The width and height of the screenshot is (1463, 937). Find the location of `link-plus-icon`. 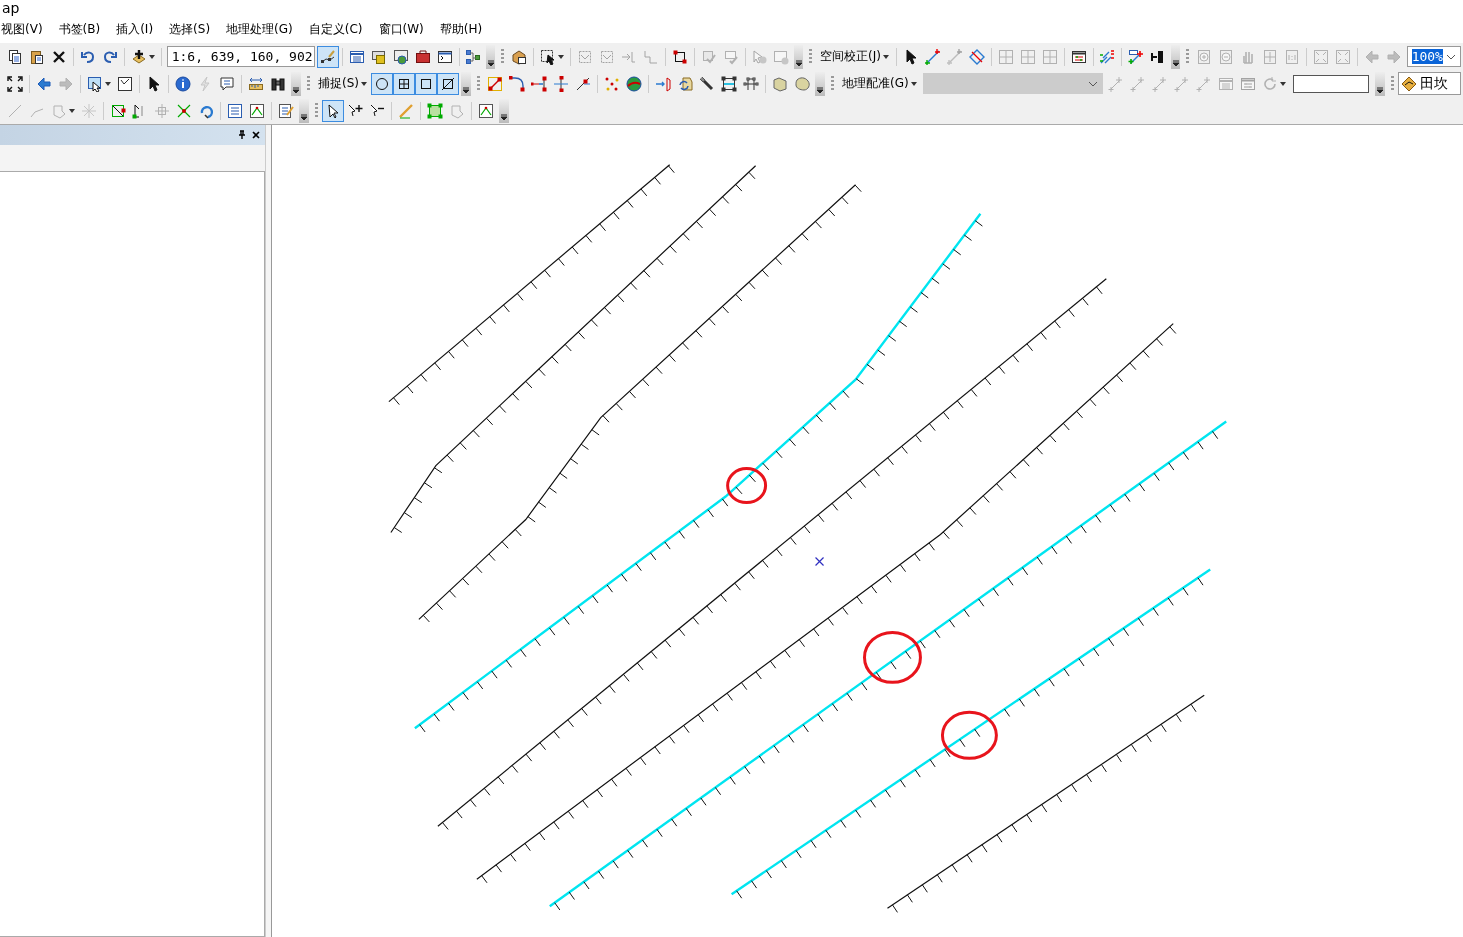

link-plus-icon is located at coordinates (1136, 56).